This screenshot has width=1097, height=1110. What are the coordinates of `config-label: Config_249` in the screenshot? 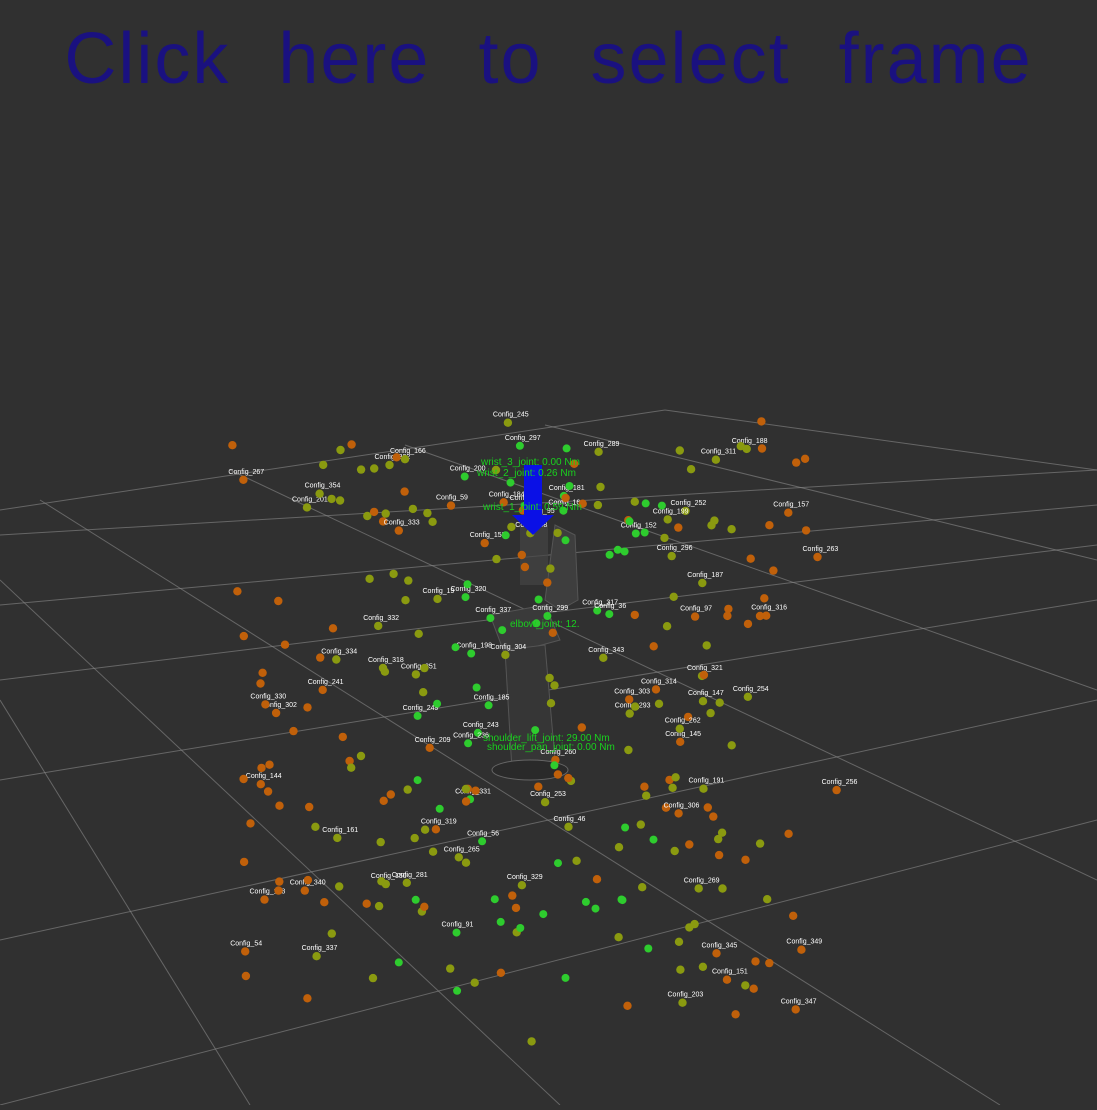 It's located at (421, 708).